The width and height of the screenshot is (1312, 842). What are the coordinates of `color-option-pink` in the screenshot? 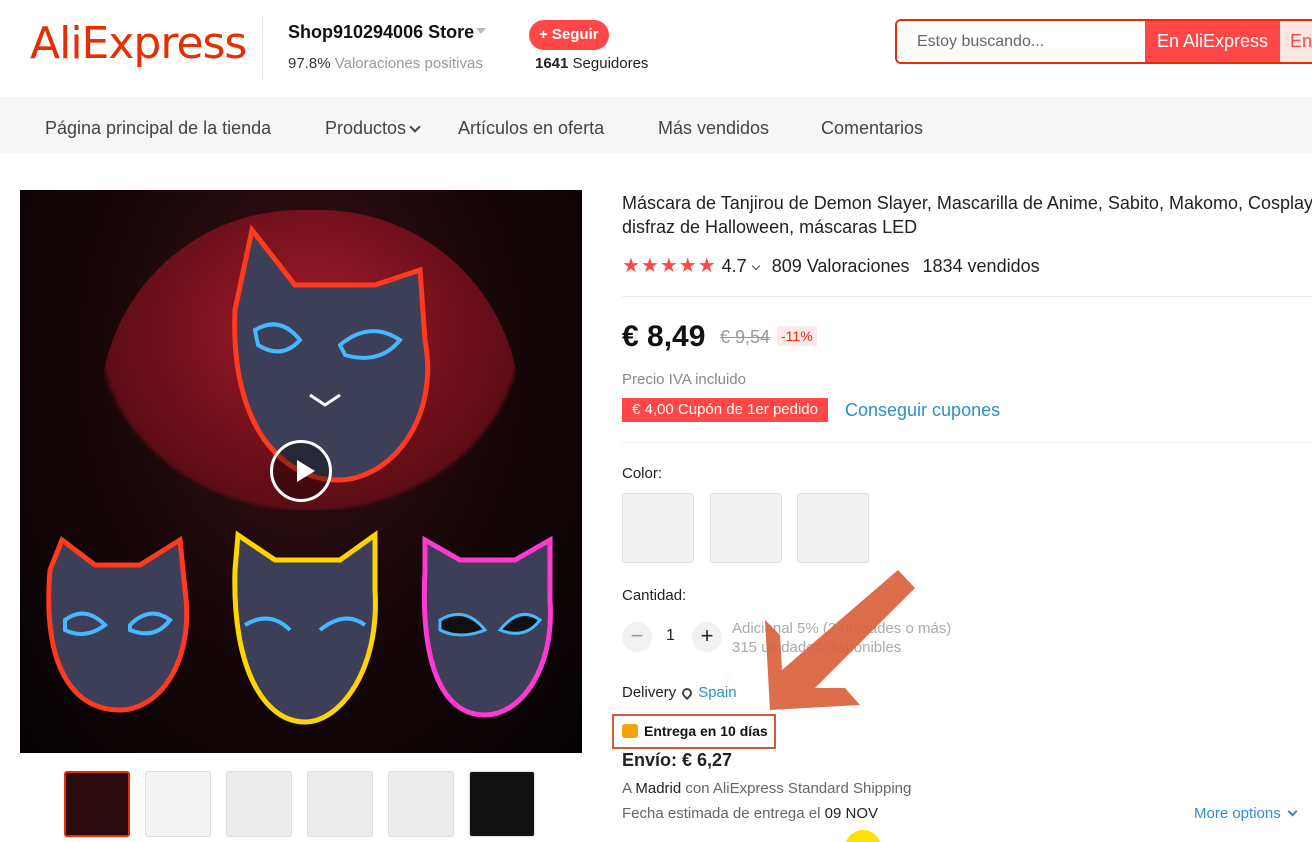 It's located at (833, 528).